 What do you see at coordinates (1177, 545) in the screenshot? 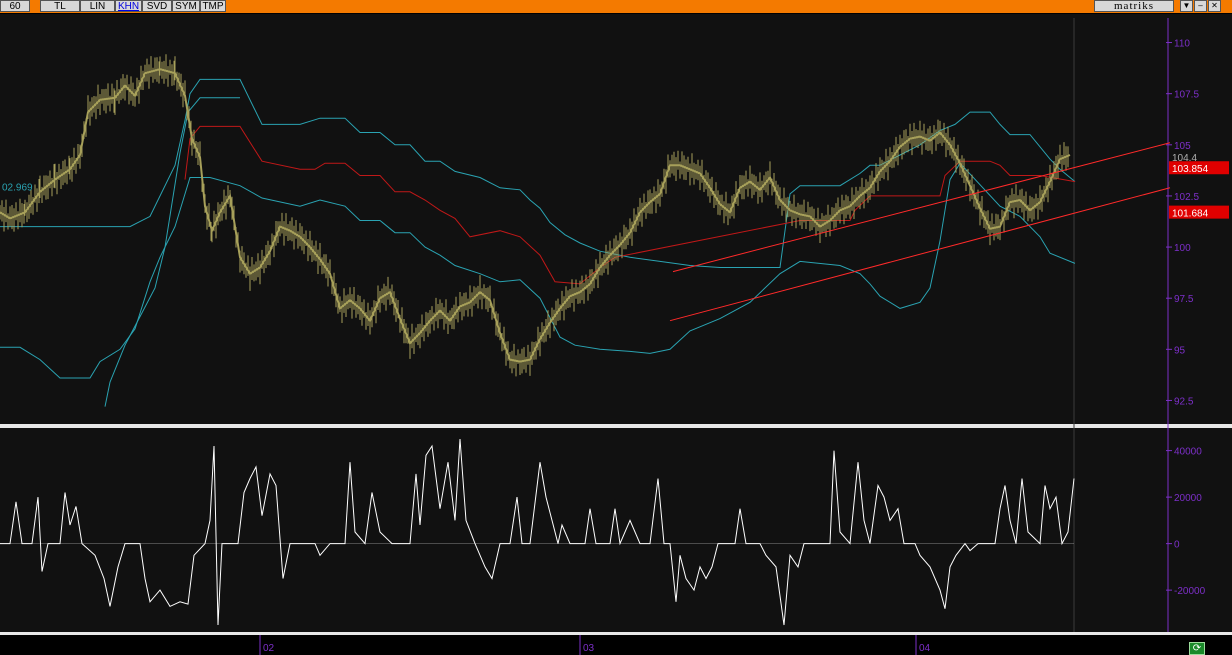
I see `osc-ytick-label: 0` at bounding box center [1177, 545].